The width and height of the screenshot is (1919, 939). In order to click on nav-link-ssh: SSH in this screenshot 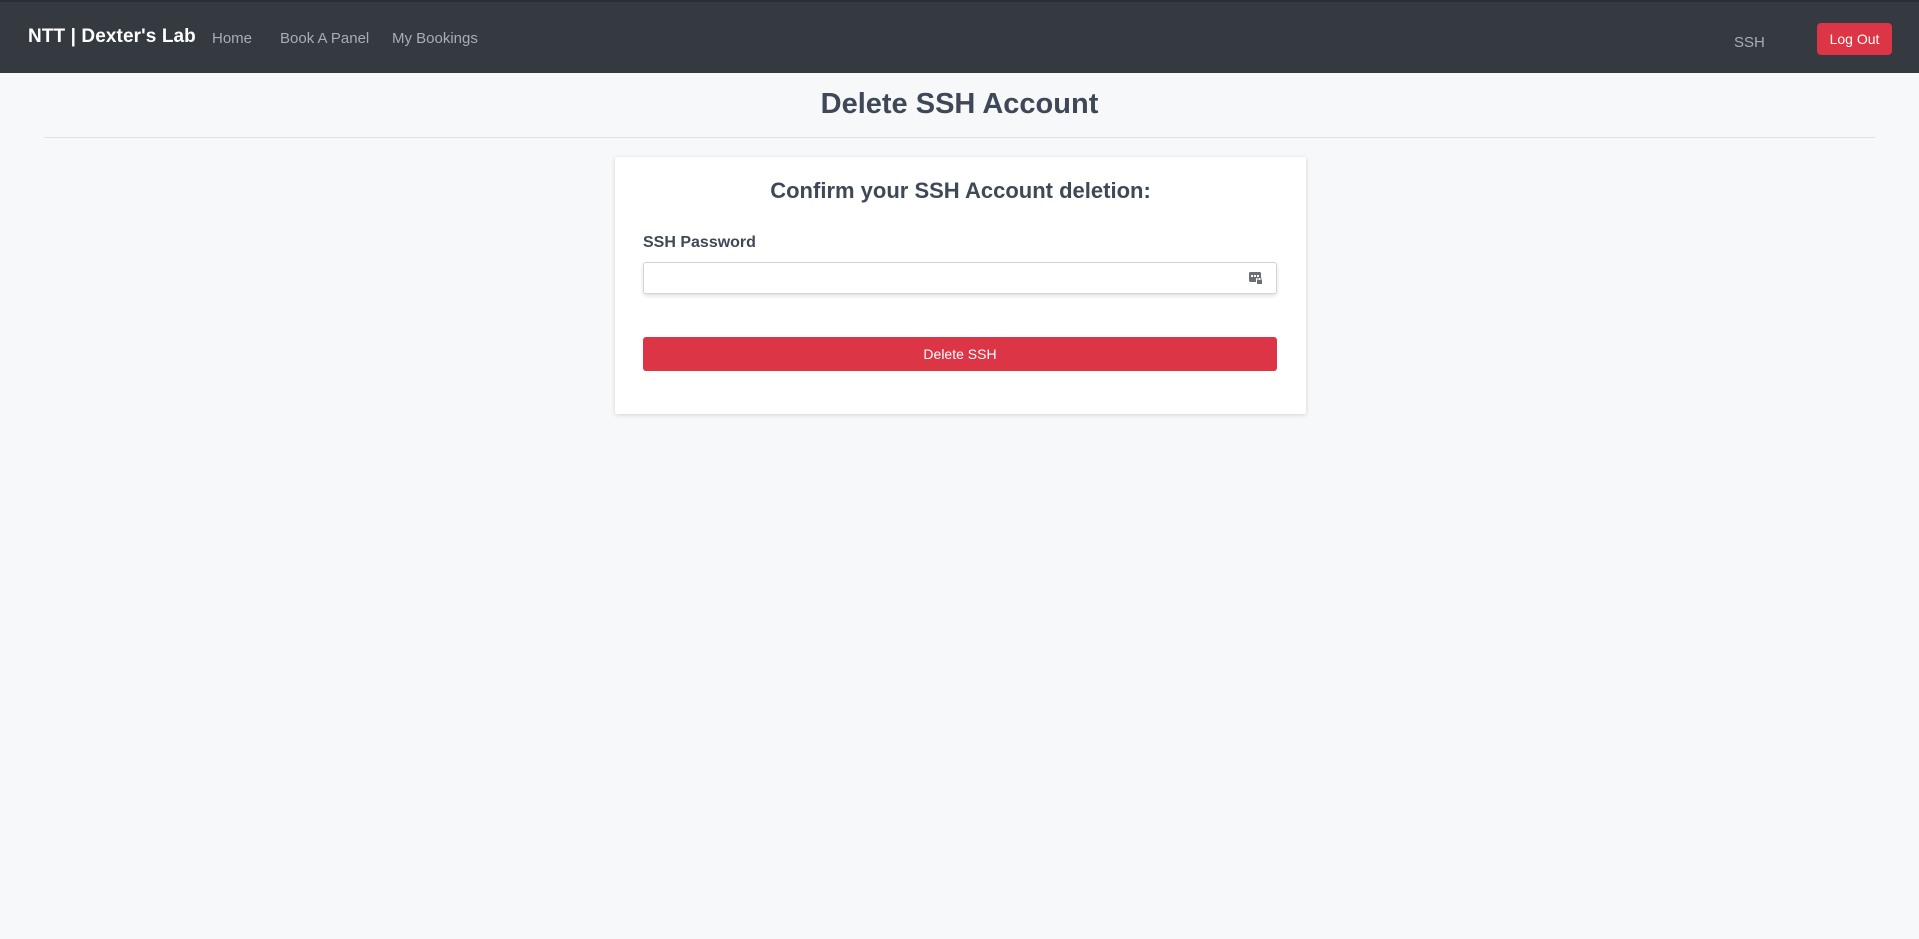, I will do `click(1749, 42)`.